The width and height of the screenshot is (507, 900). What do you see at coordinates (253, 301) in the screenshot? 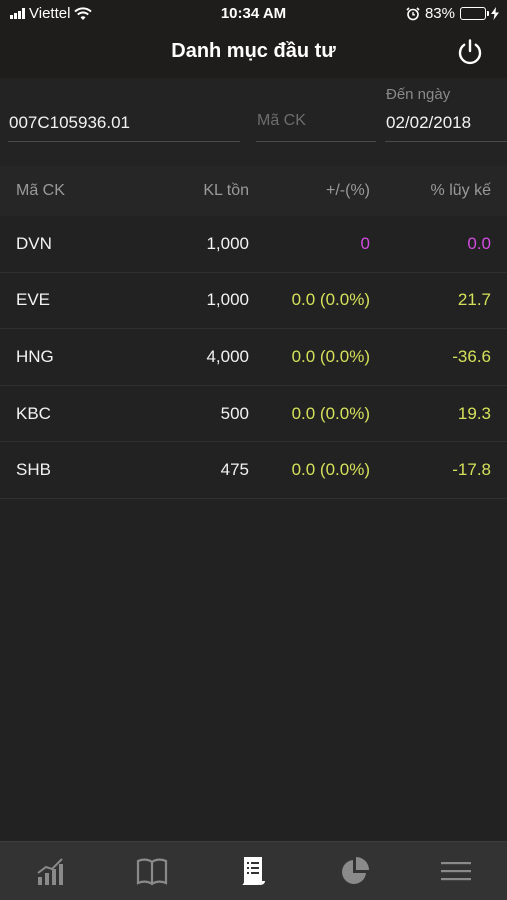
I see `table-row: EVE 1,000 0.0 (0.0%) 21.7` at bounding box center [253, 301].